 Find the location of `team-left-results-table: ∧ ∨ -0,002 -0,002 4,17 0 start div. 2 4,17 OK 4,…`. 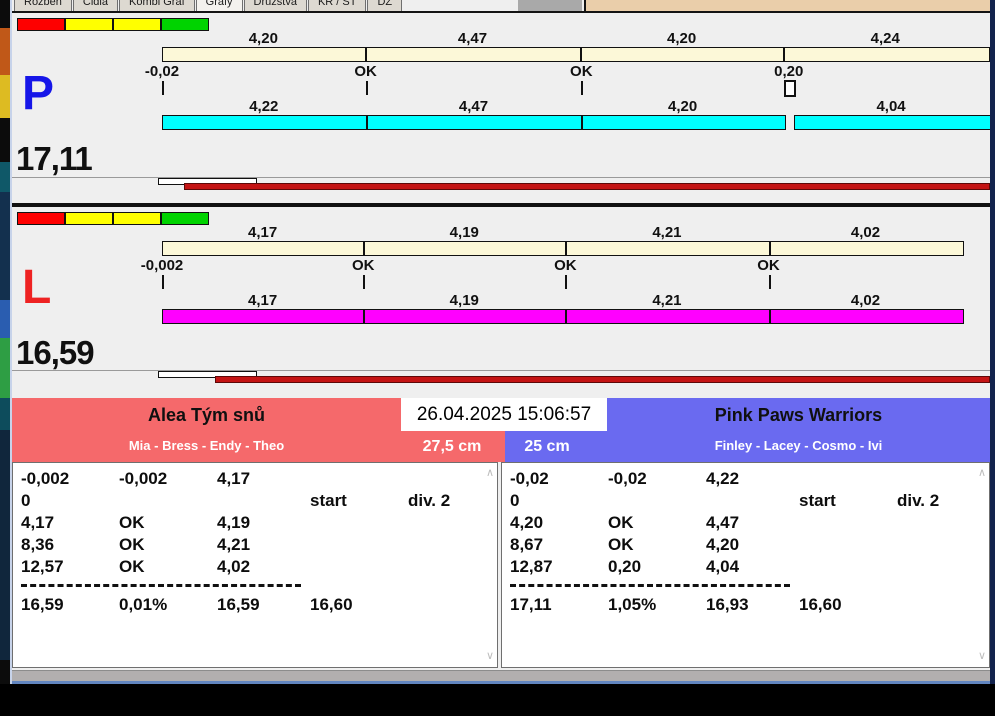

team-left-results-table: ∧ ∨ -0,002 -0,002 4,17 0 start div. 2 4,17 OK 4,… is located at coordinates (255, 565).